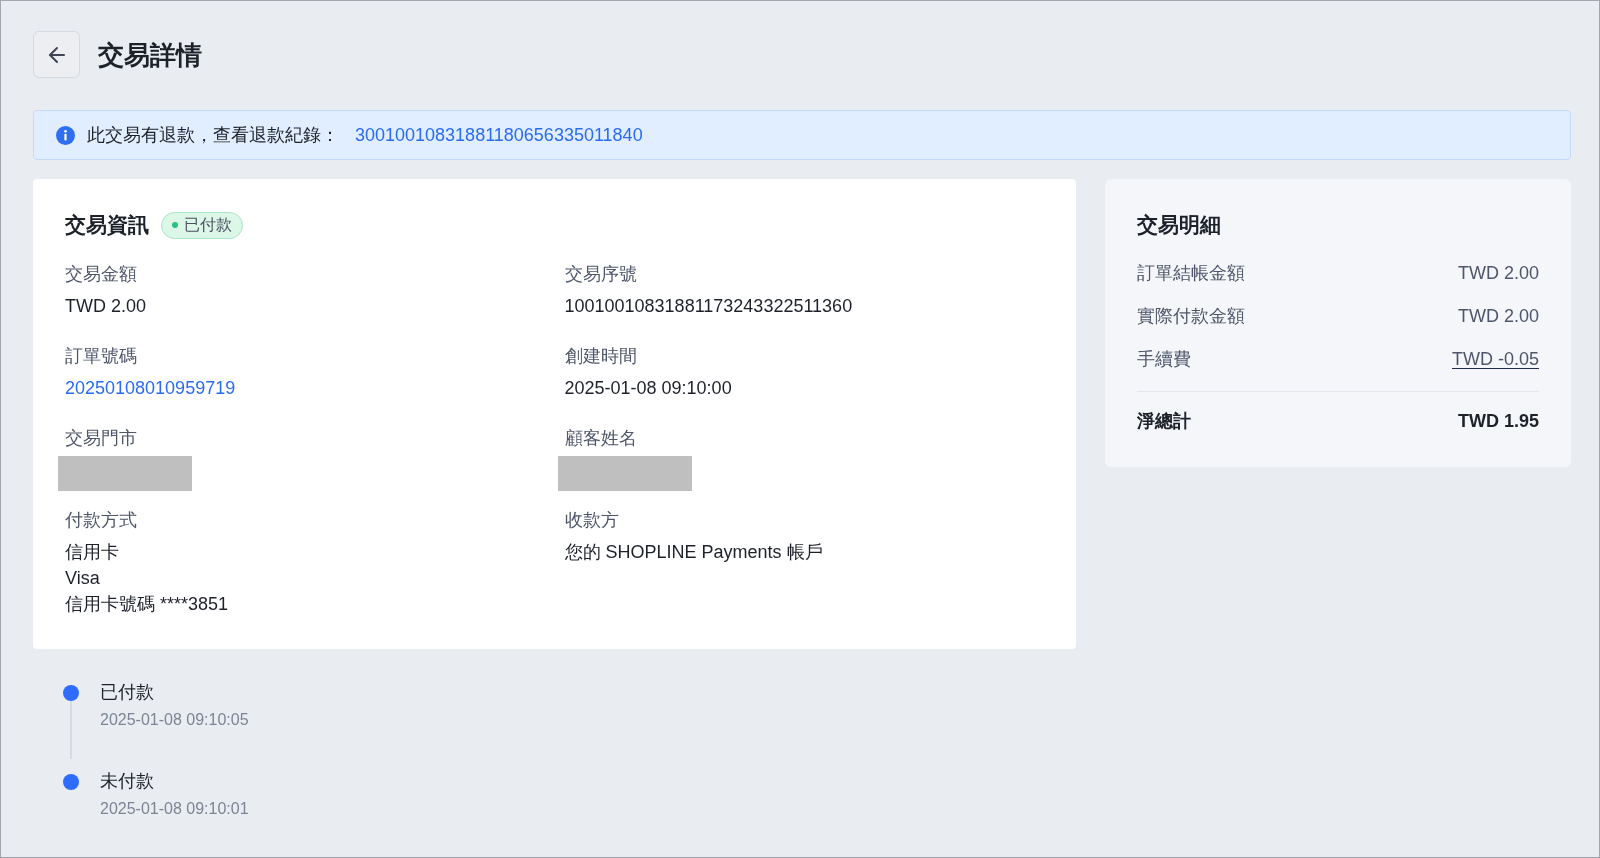 Image resolution: width=1600 pixels, height=858 pixels. Describe the element at coordinates (127, 692) in the screenshot. I see `timeline-status: 已付款` at that location.